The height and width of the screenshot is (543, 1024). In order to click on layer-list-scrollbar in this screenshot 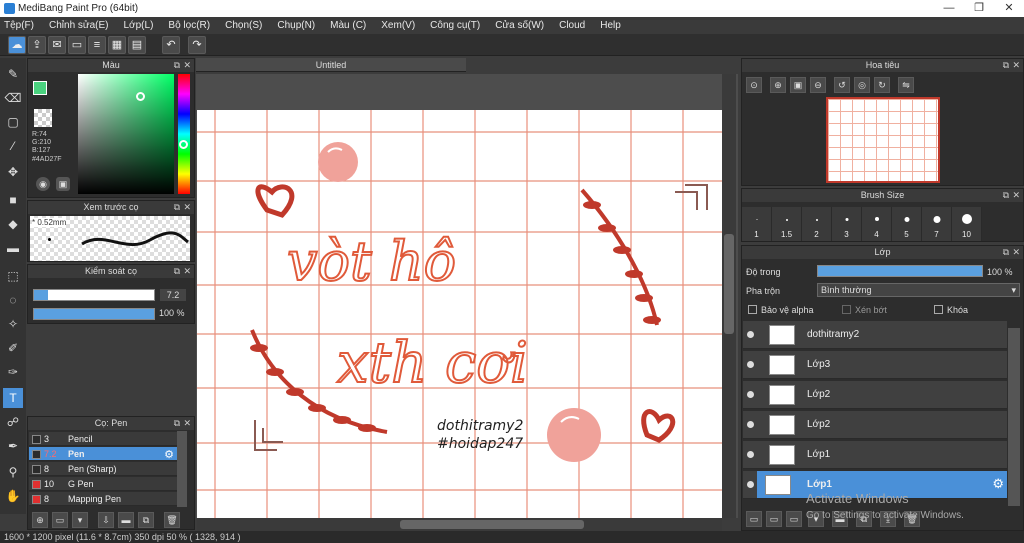, I will do `click(1014, 417)`.